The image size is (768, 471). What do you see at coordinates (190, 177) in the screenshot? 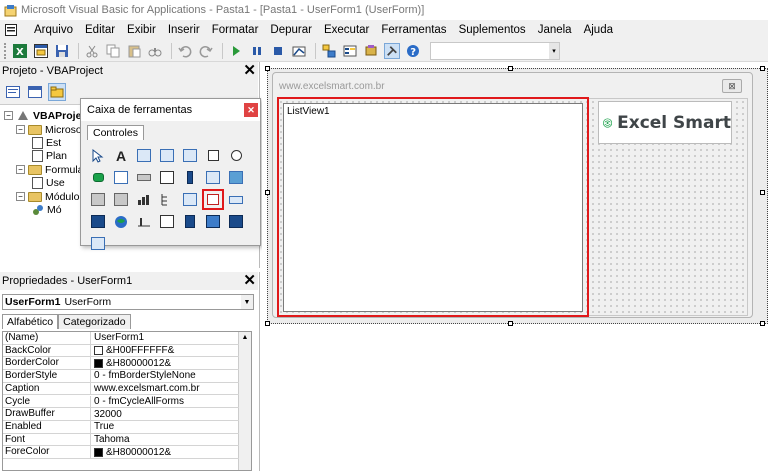
I see `multipage-tool` at bounding box center [190, 177].